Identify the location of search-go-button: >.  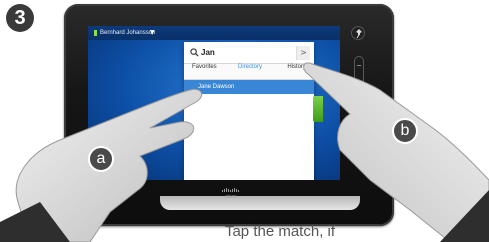
(303, 53).